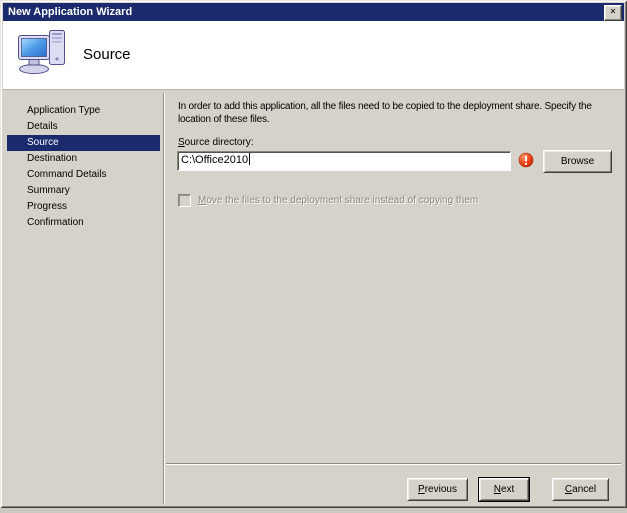 The width and height of the screenshot is (627, 513). What do you see at coordinates (184, 200) in the screenshot?
I see `move-files-checkbox` at bounding box center [184, 200].